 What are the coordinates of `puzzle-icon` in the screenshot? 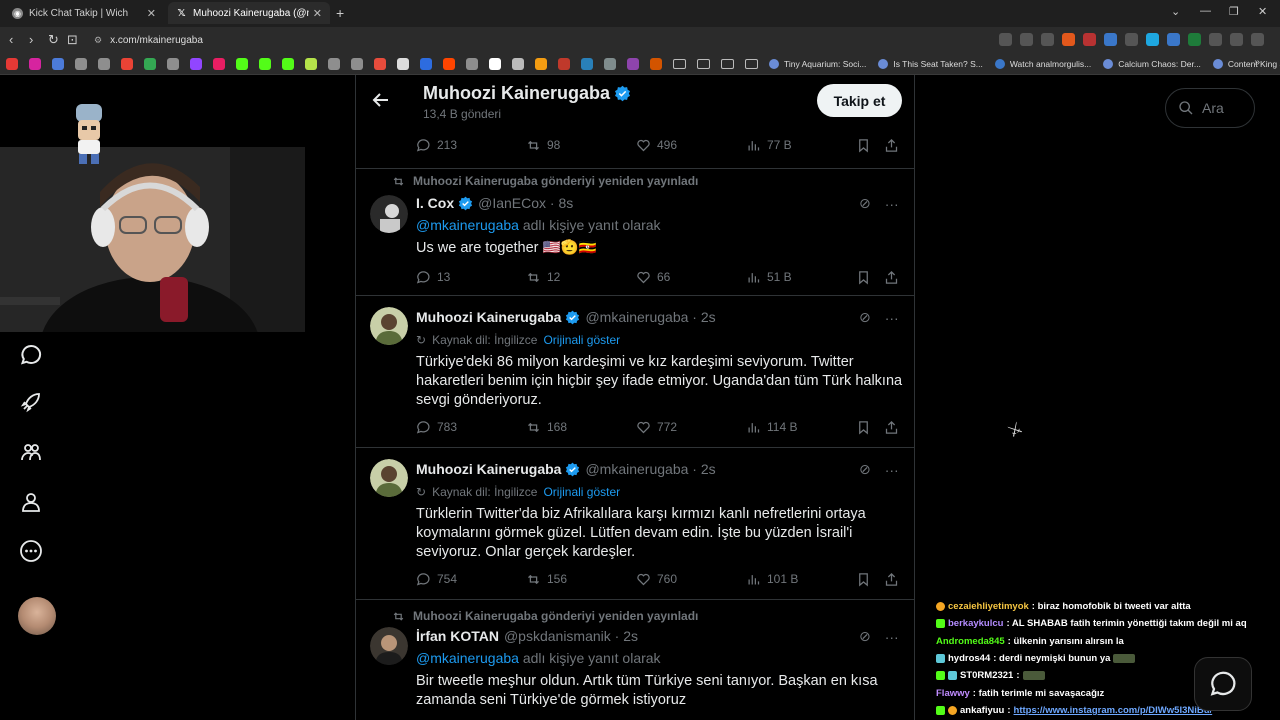 It's located at (1215, 39).